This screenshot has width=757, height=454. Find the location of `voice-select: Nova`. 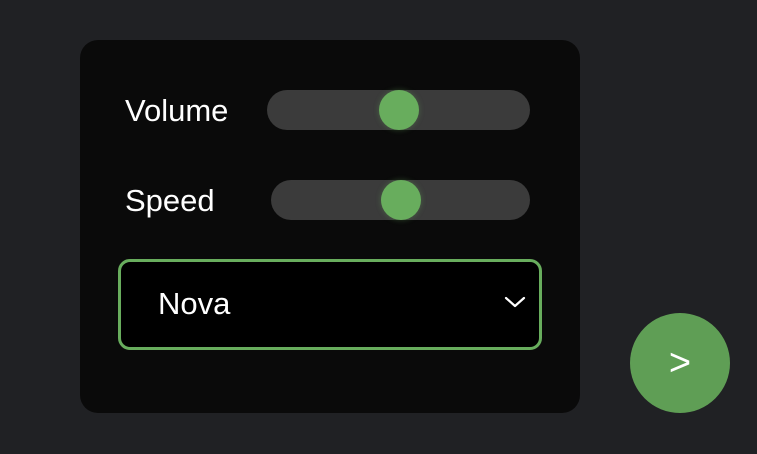

voice-select: Nova is located at coordinates (330, 304).